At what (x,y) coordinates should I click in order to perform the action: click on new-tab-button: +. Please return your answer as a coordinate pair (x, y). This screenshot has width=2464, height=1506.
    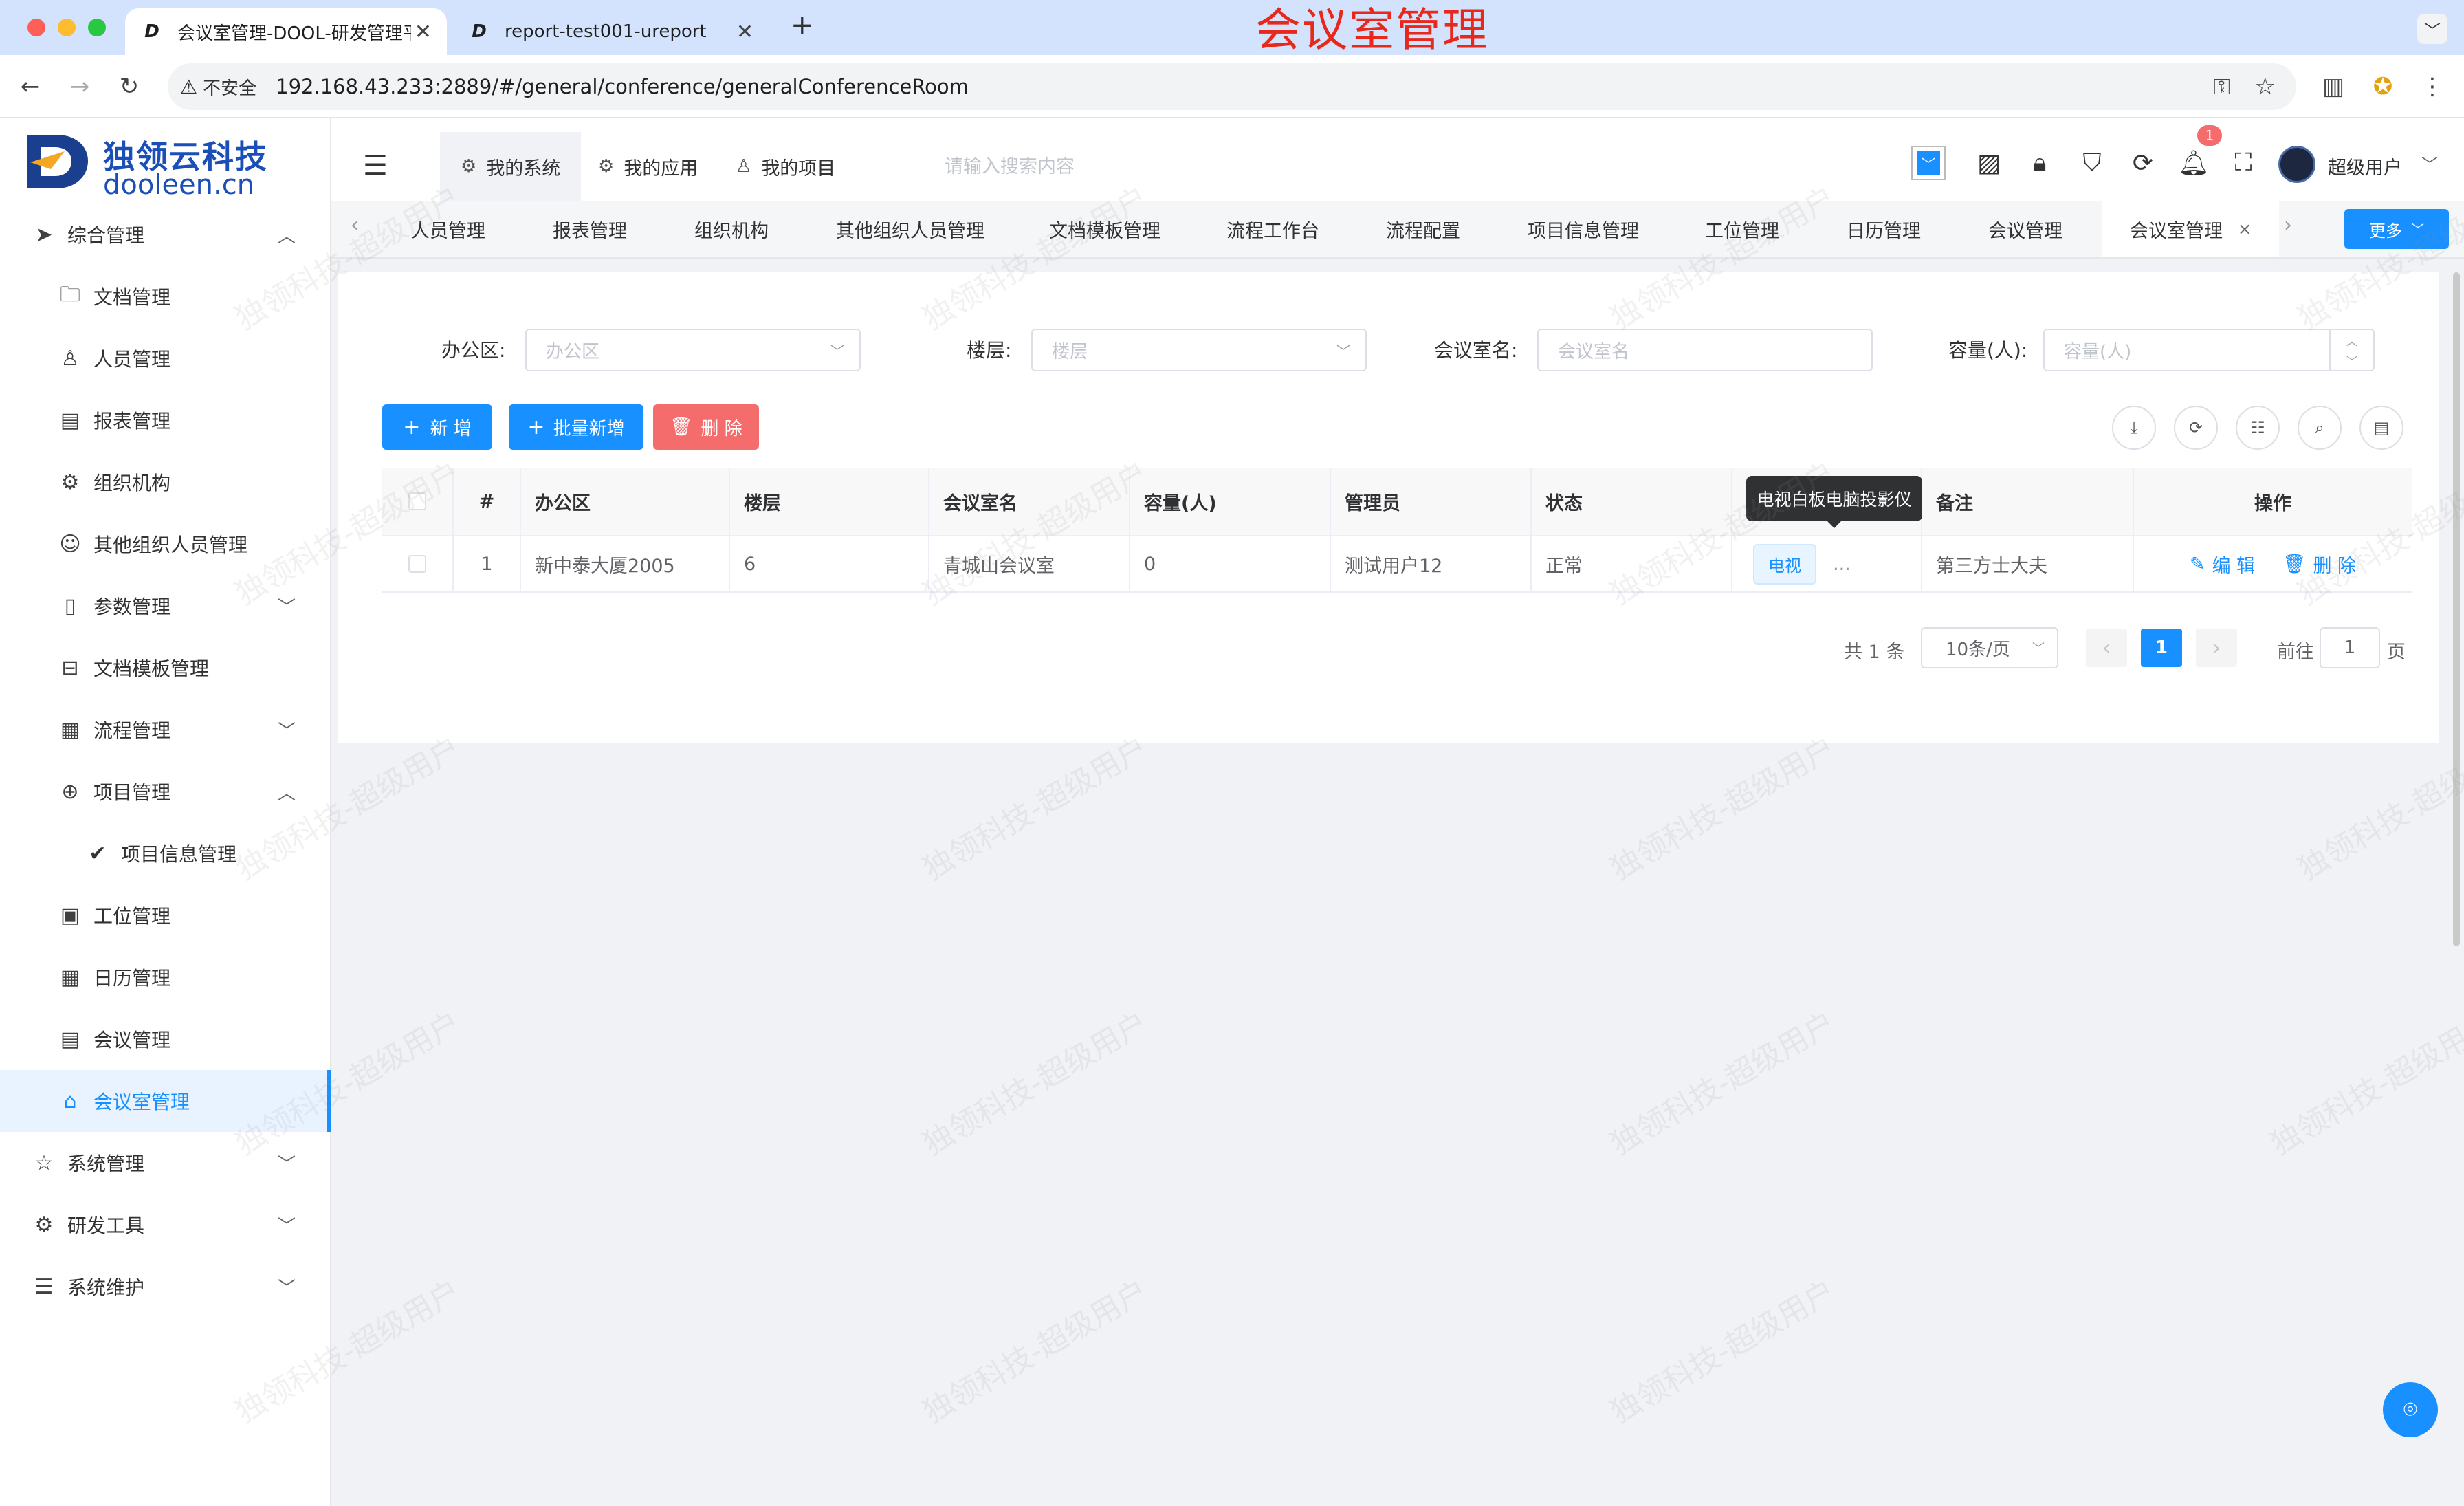
    Looking at the image, I should click on (802, 25).